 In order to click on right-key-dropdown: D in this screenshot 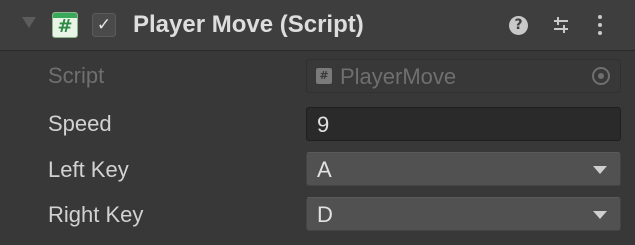, I will do `click(463, 214)`.